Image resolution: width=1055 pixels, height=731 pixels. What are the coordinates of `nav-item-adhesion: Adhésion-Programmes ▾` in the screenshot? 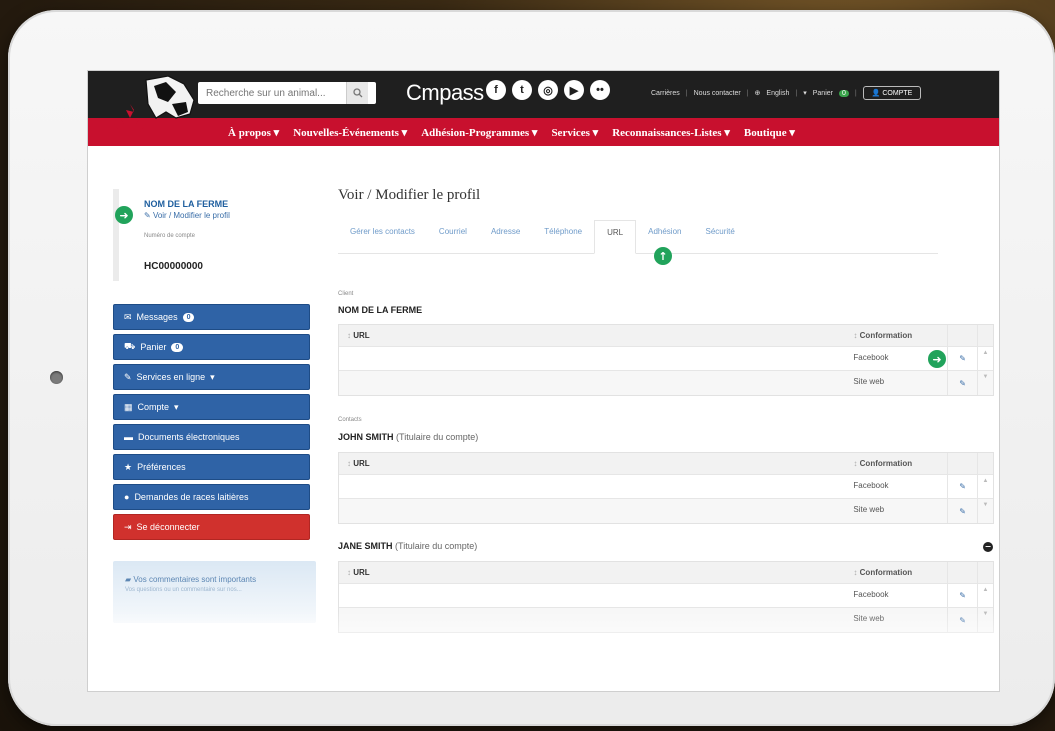 It's located at (479, 132).